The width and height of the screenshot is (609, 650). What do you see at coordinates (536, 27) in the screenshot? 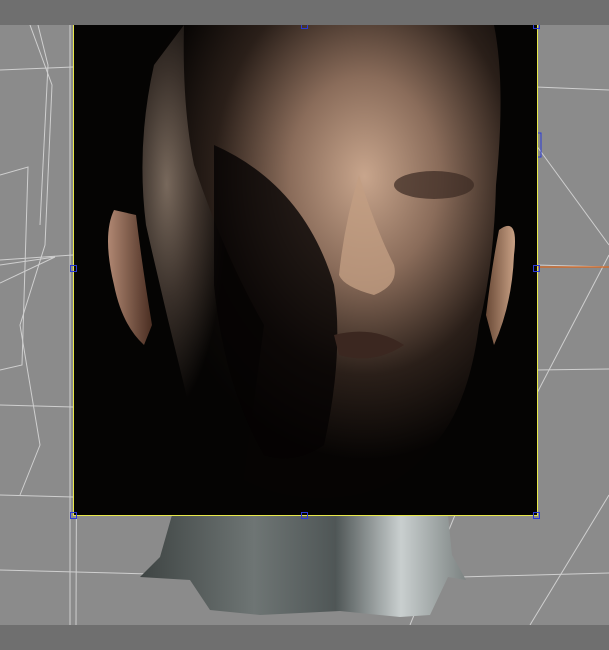
I see `frame-handle-top-right` at bounding box center [536, 27].